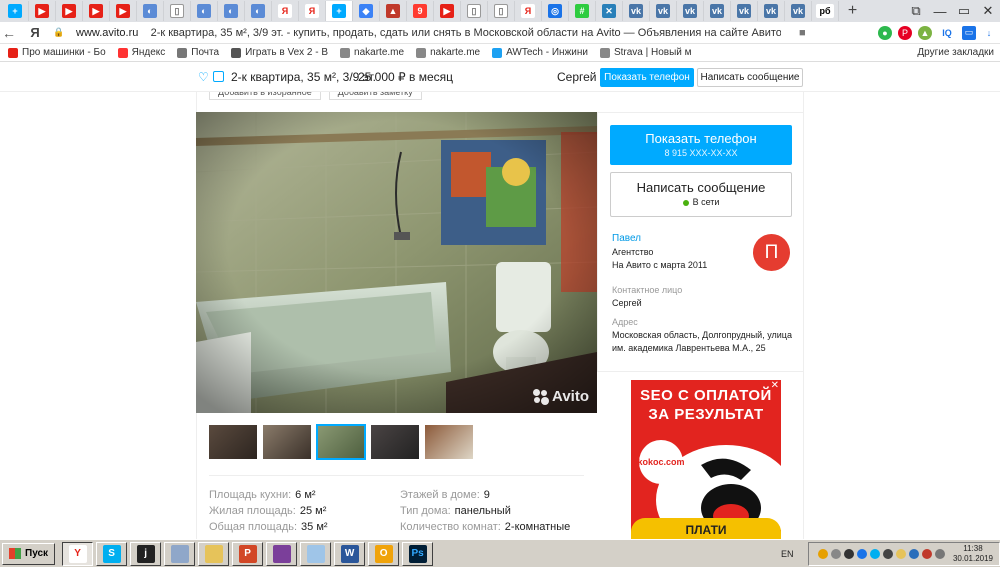 Image resolution: width=1000 pixels, height=567 pixels. Describe the element at coordinates (393, 11) in the screenshot. I see `browser-tab: ▲` at that location.